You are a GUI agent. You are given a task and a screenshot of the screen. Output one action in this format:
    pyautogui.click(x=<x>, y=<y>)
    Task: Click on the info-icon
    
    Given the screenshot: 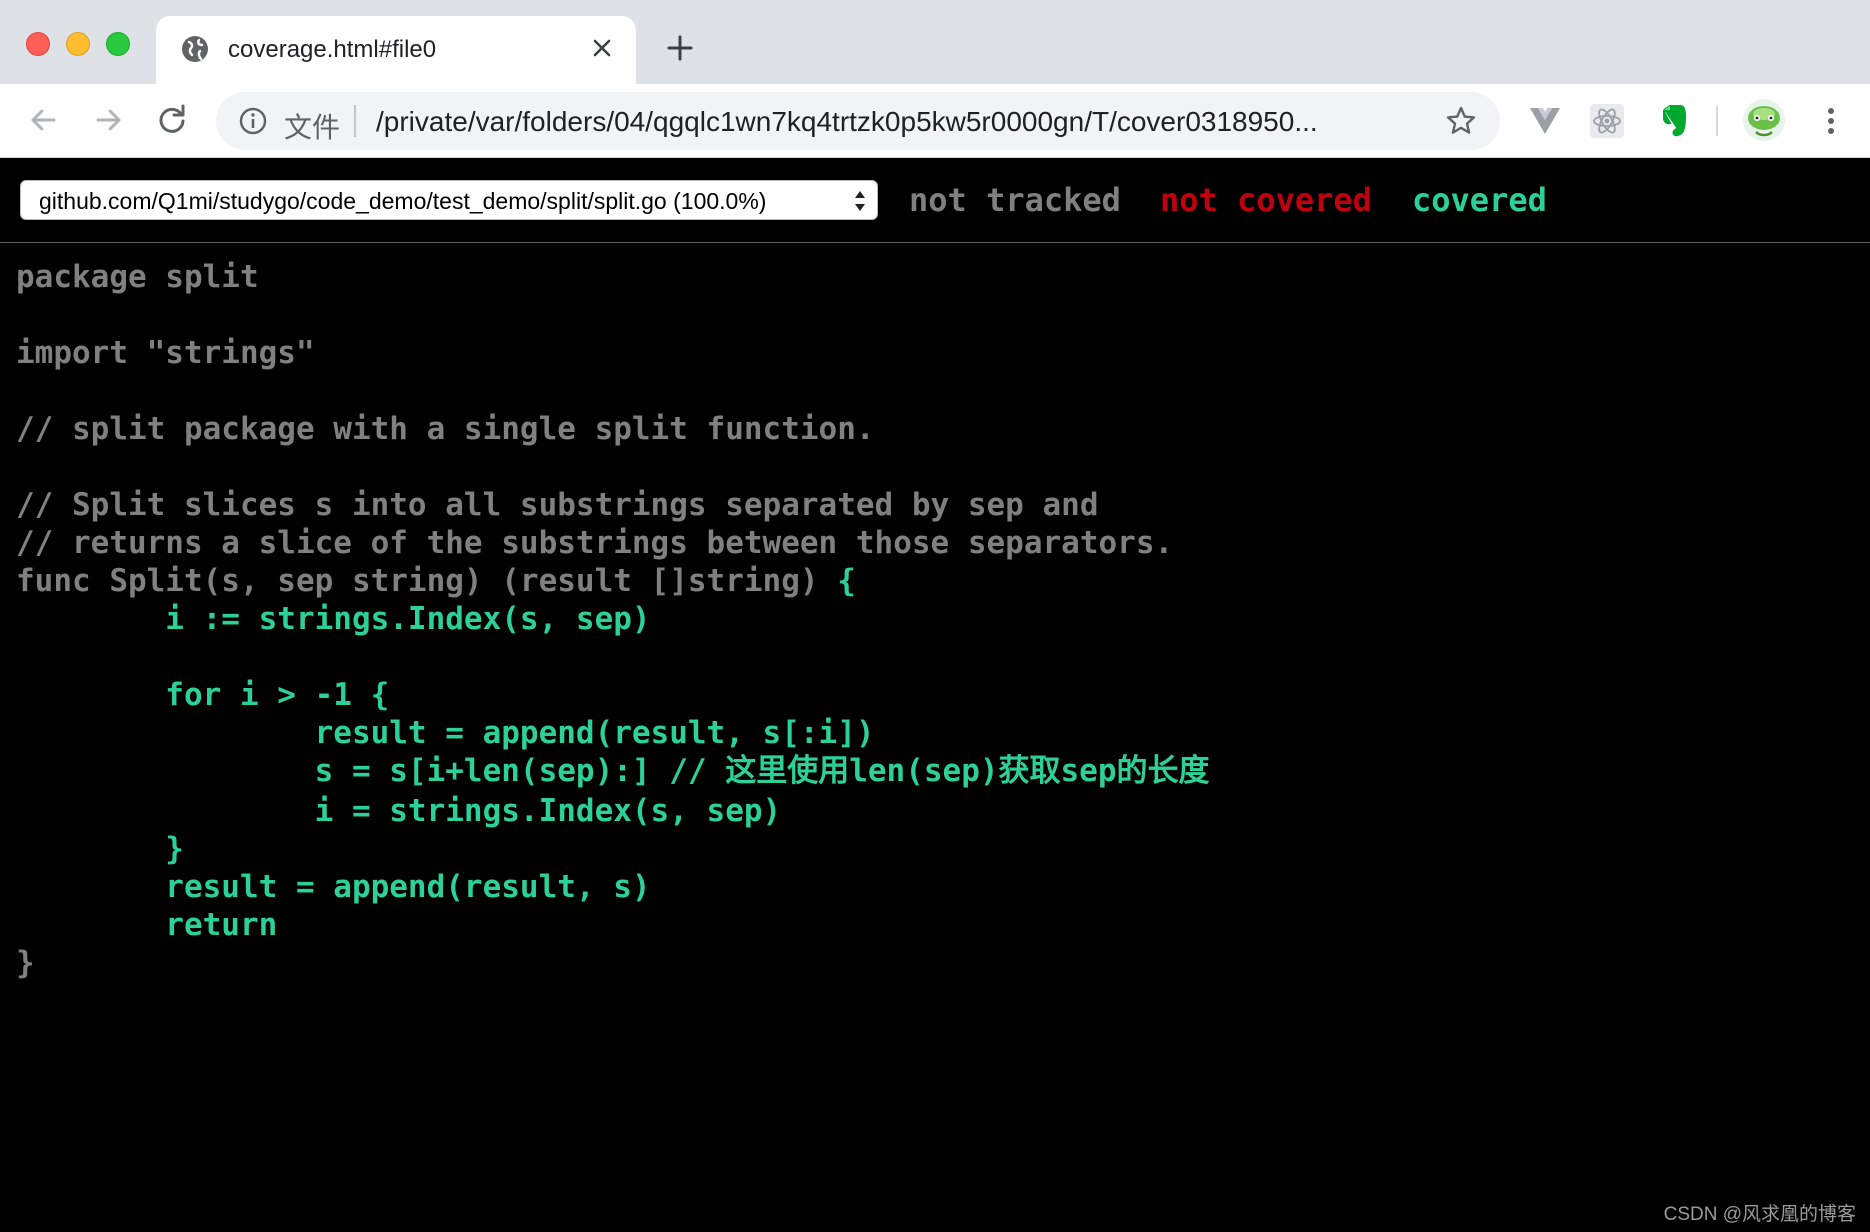 What is the action you would take?
    pyautogui.click(x=253, y=121)
    